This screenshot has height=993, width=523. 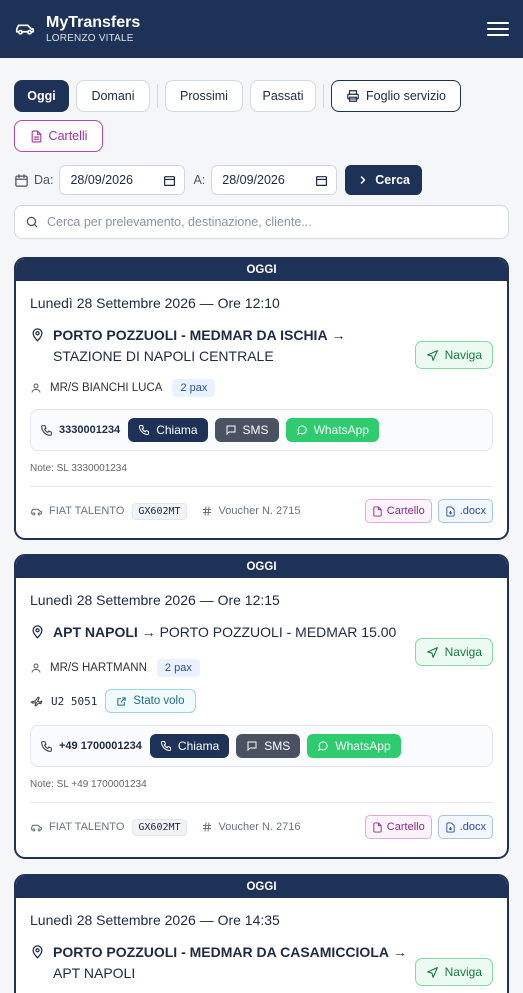 I want to click on external-link-icon, so click(x=122, y=701).